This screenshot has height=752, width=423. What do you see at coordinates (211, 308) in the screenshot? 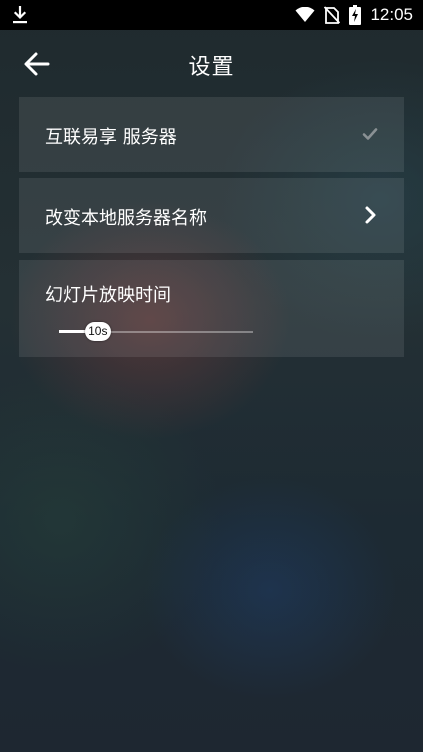
I see `setting-slideshow-interval: 幻灯片放映时间 10s` at bounding box center [211, 308].